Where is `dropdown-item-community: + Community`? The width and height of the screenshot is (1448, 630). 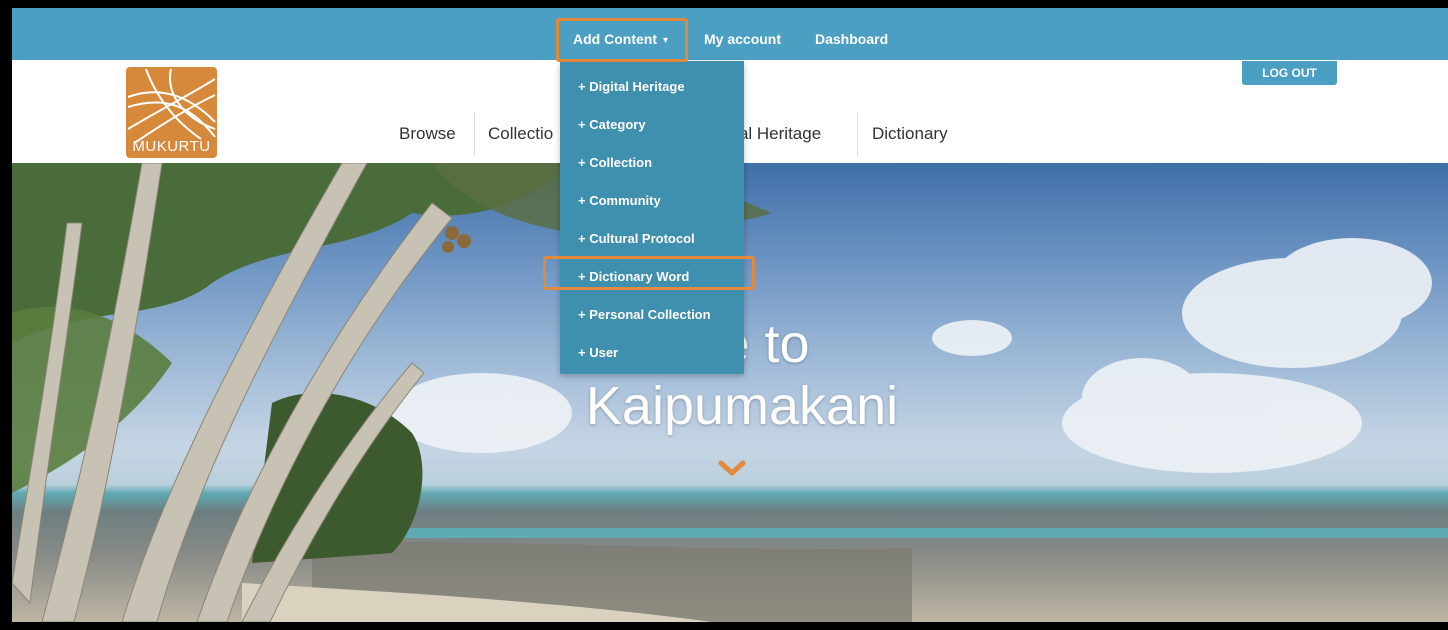
dropdown-item-community: + Community is located at coordinates (619, 200).